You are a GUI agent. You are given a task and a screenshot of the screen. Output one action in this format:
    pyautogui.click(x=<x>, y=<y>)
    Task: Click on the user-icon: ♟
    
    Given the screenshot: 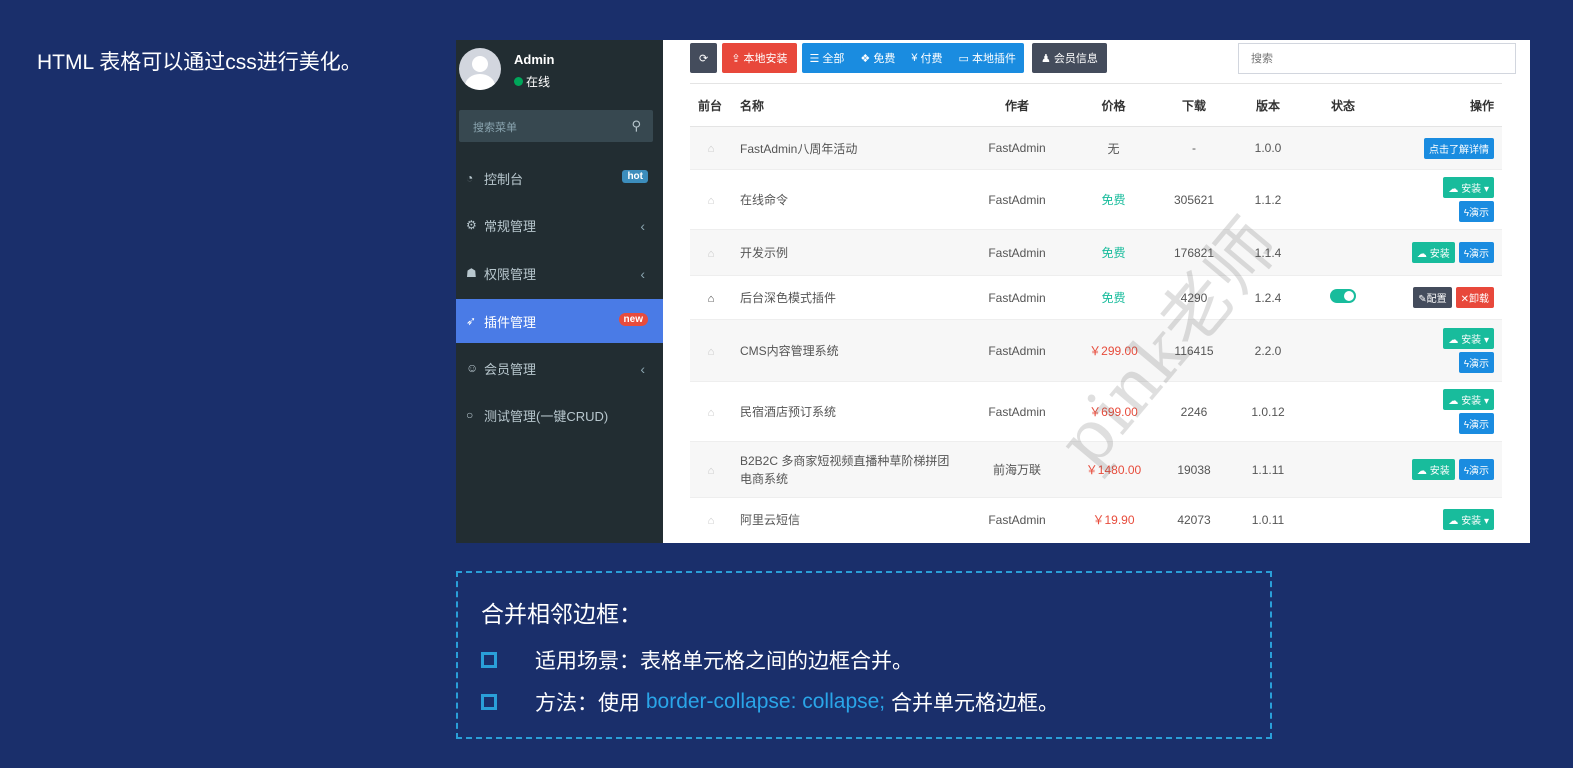 What is the action you would take?
    pyautogui.click(x=1047, y=58)
    